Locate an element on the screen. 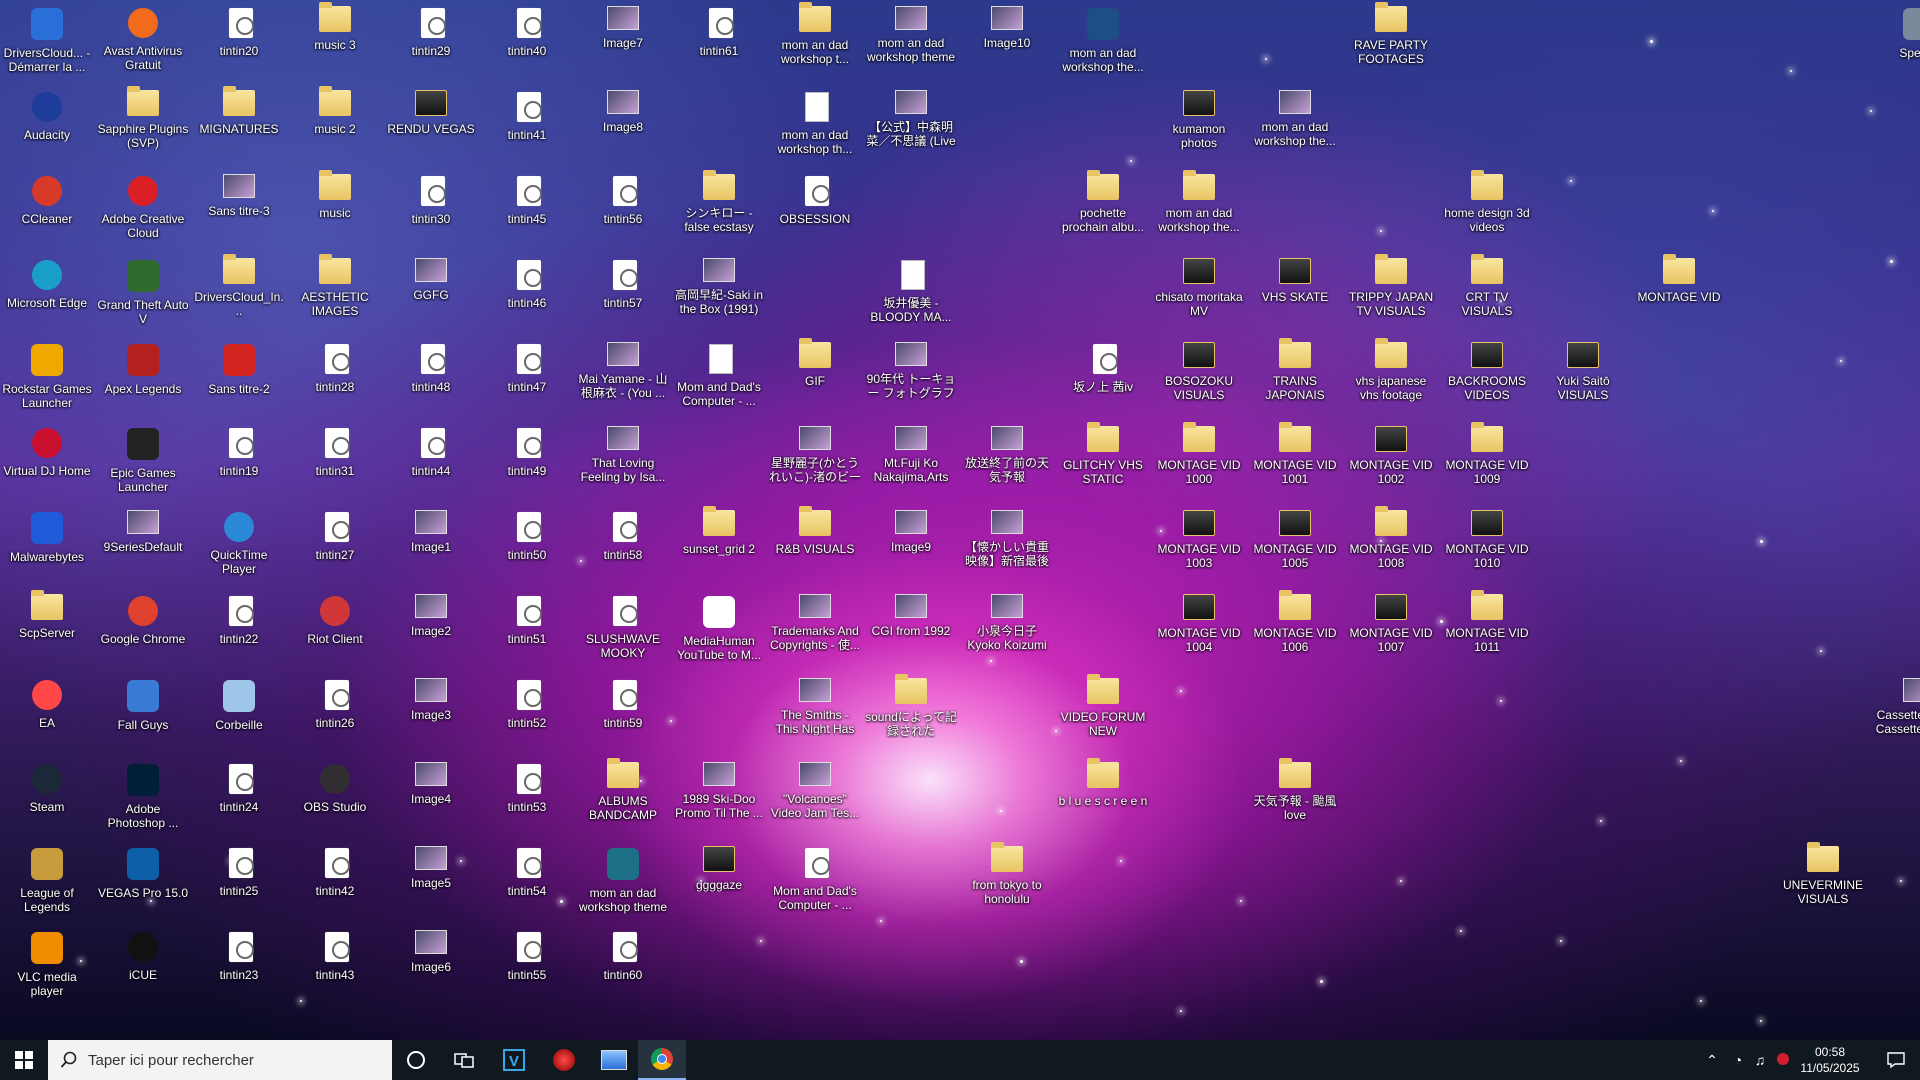 The image size is (1920, 1080). desktop-icon: tintin42 is located at coordinates (335, 881).